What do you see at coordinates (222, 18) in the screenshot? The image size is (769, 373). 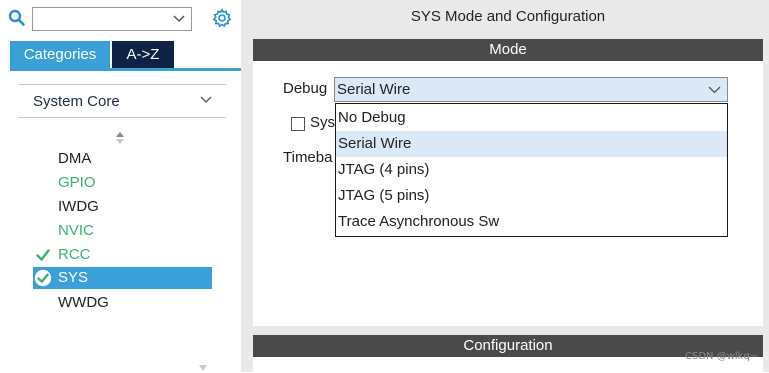 I see `gear-icon` at bounding box center [222, 18].